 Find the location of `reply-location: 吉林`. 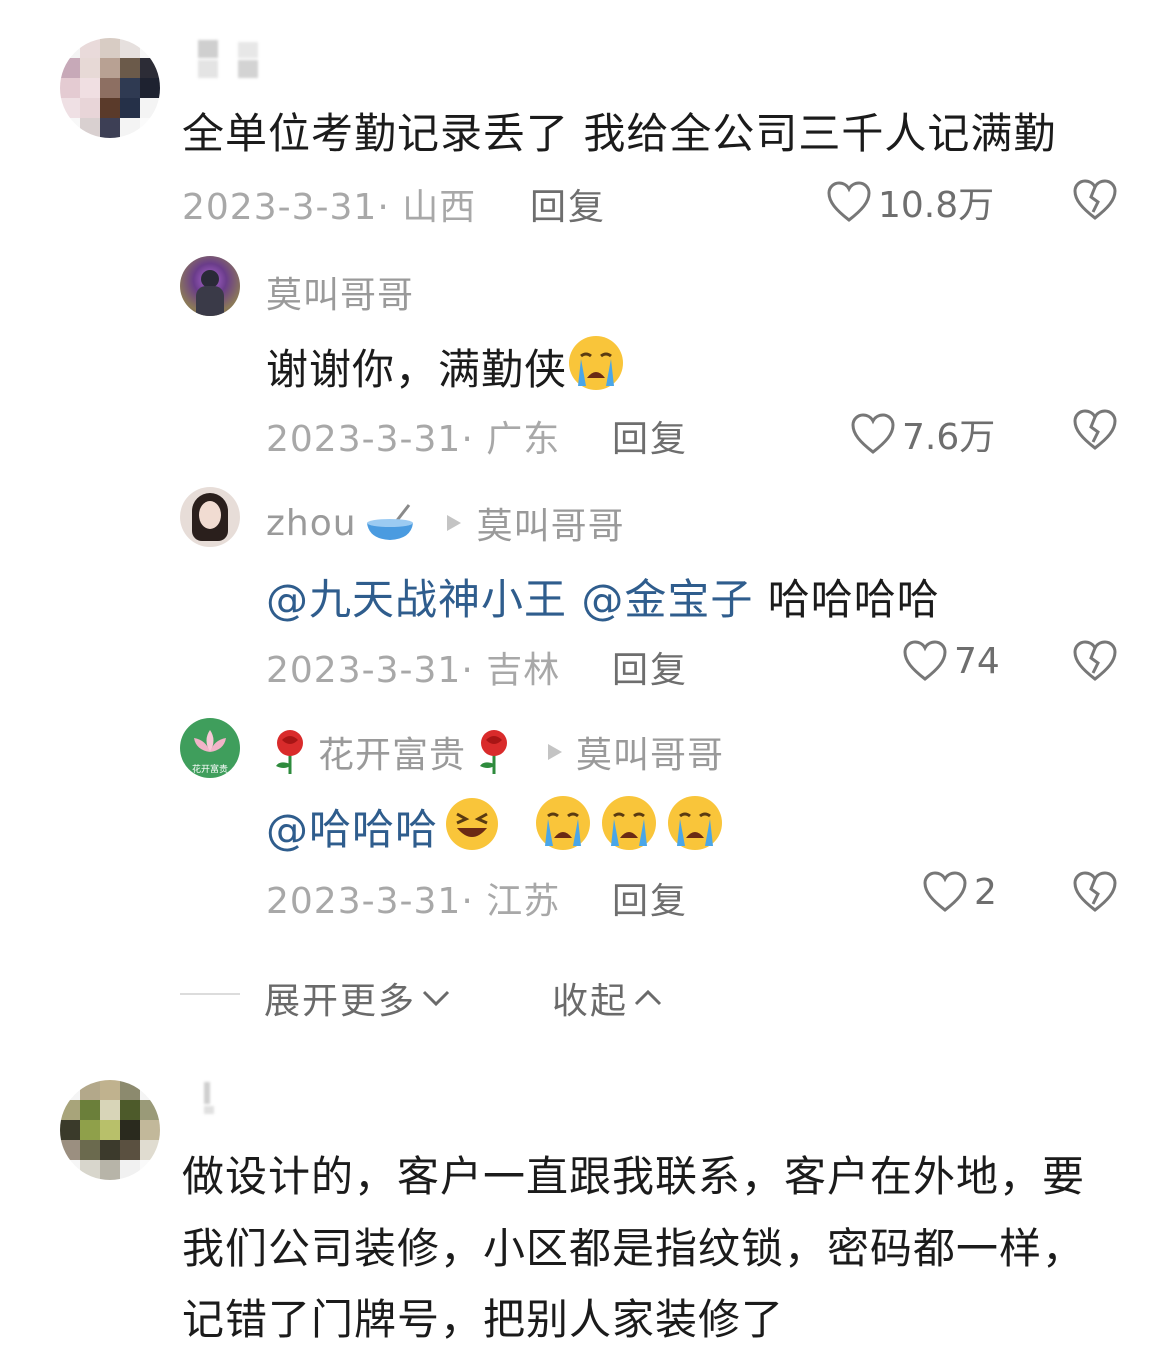

reply-location: 吉林 is located at coordinates (523, 670).